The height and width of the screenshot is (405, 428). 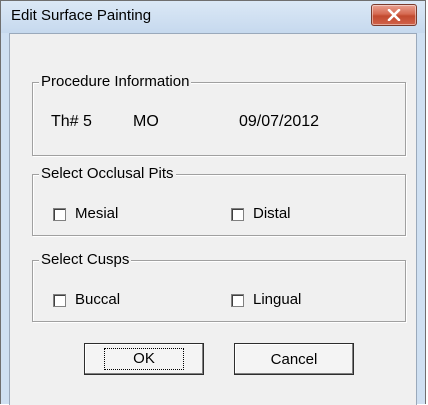 I want to click on buccal-checkbox-box, so click(x=59, y=300).